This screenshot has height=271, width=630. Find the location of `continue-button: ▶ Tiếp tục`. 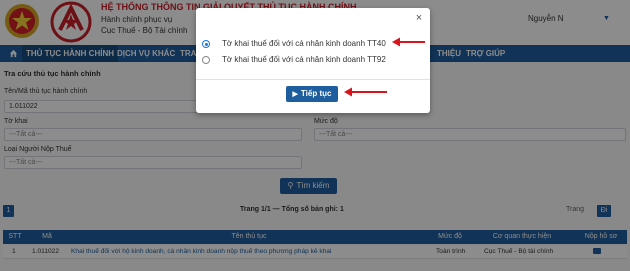

continue-button: ▶ Tiếp tục is located at coordinates (312, 94).